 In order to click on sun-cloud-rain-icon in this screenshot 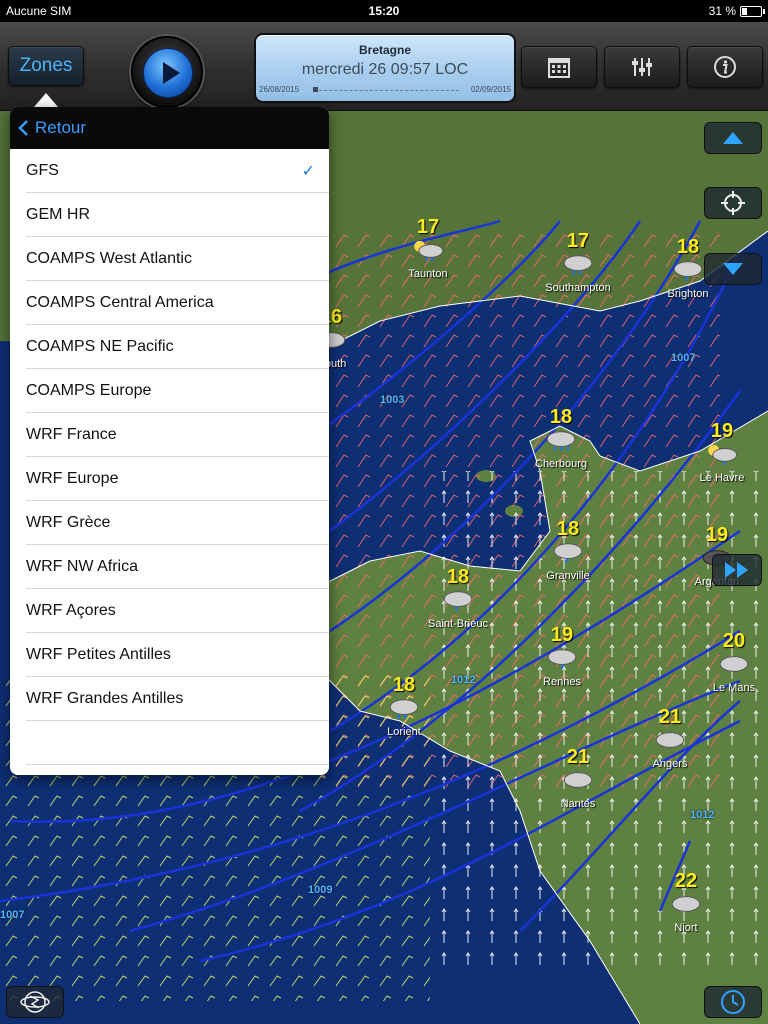, I will do `click(723, 455)`.